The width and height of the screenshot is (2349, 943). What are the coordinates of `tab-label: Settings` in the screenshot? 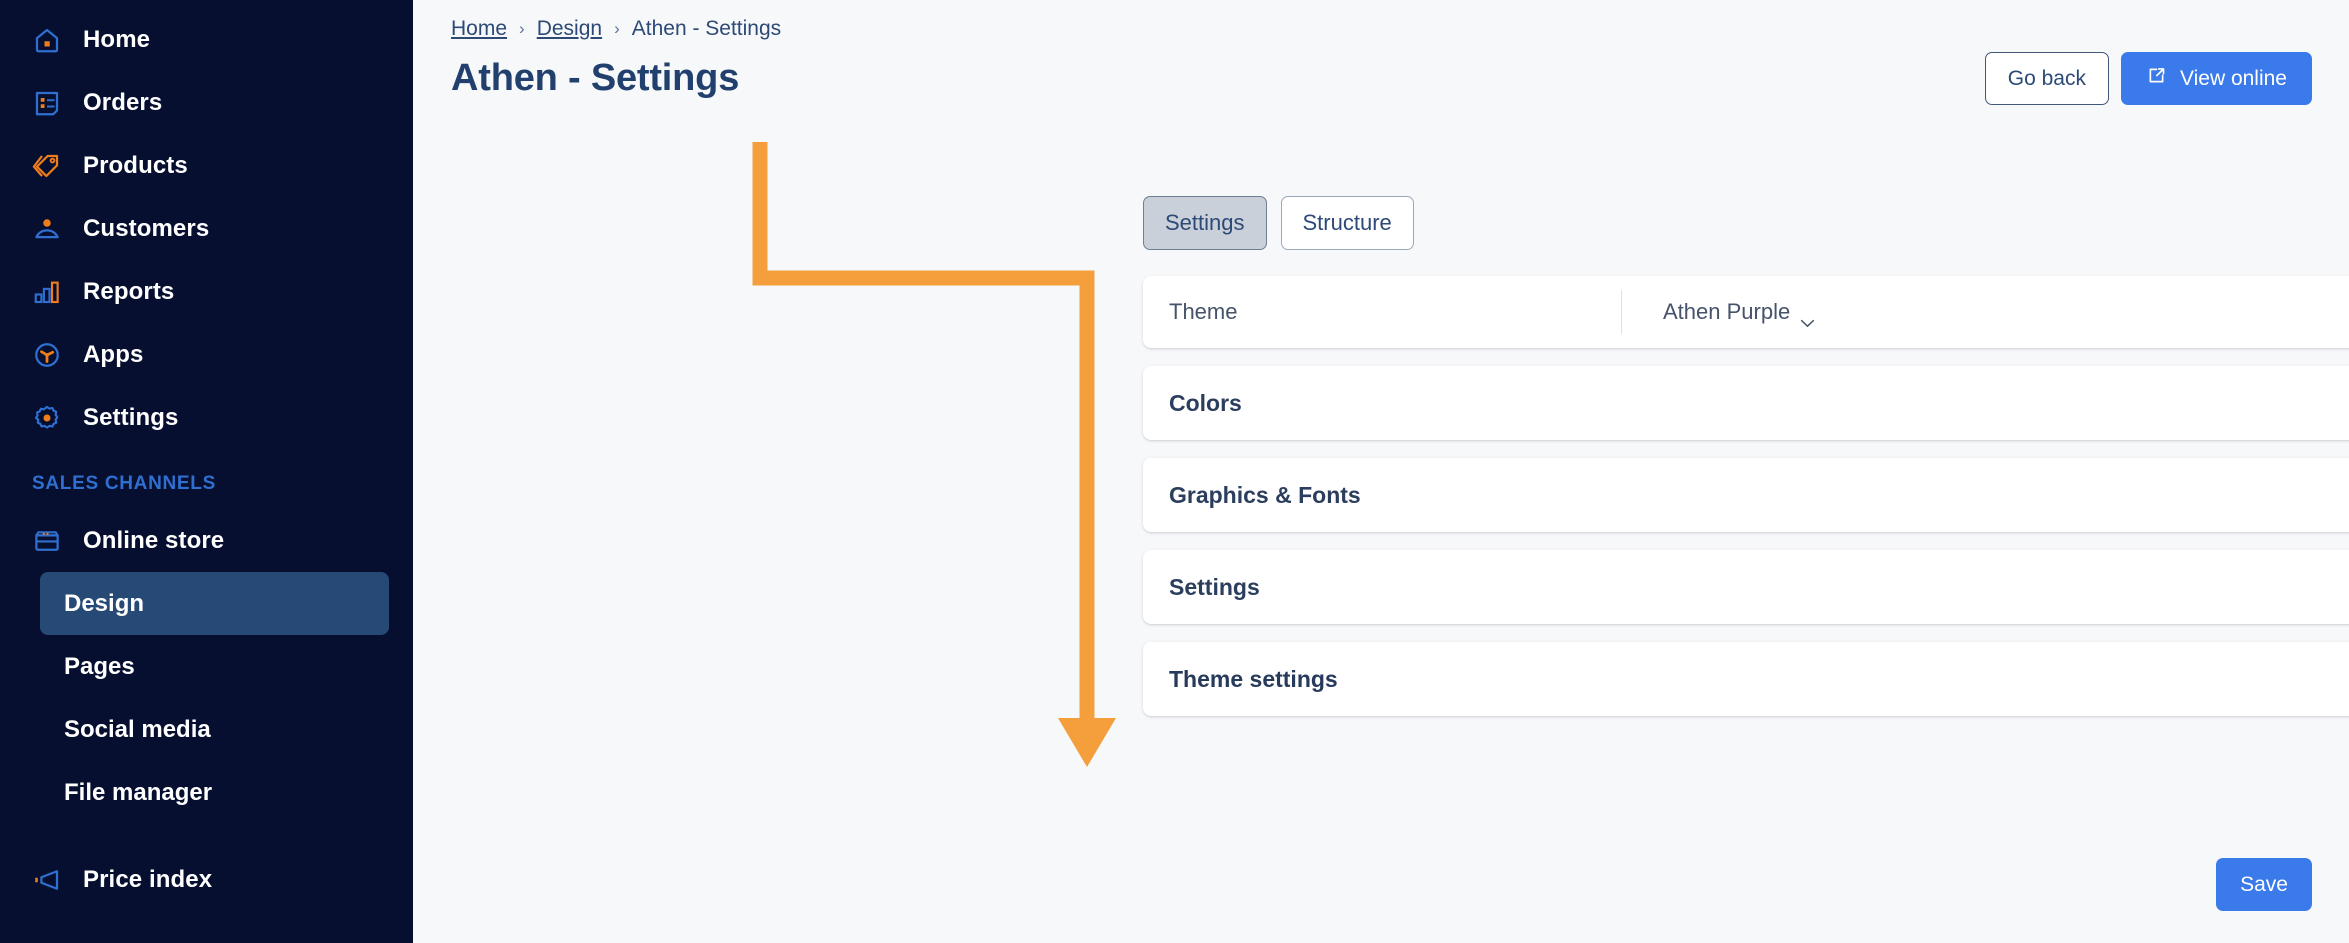 It's located at (1205, 222).